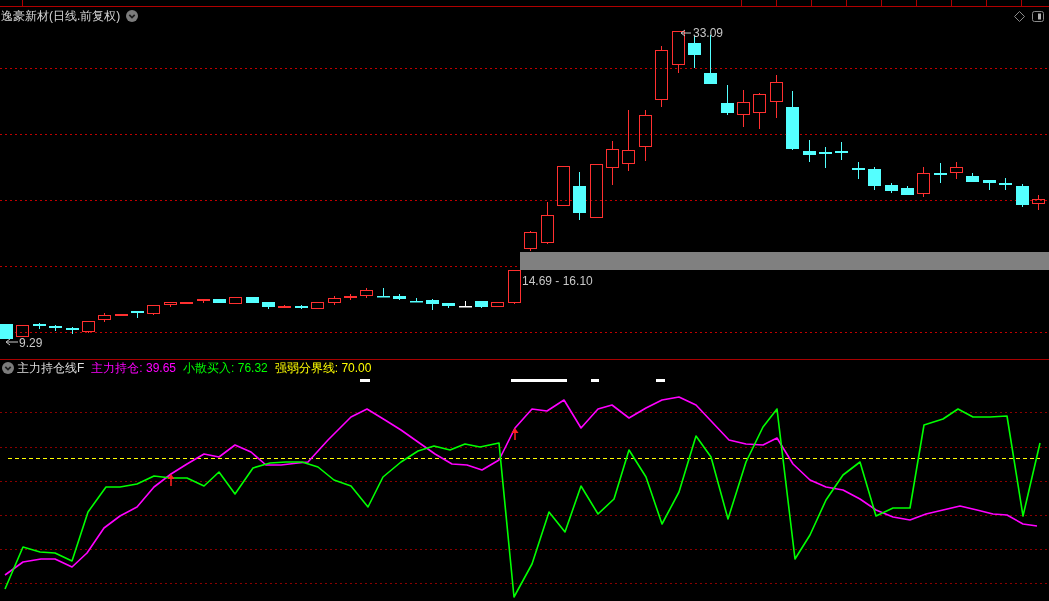 The image size is (1049, 601). I want to click on indicator-name: 主力持仓线F, so click(51, 368).